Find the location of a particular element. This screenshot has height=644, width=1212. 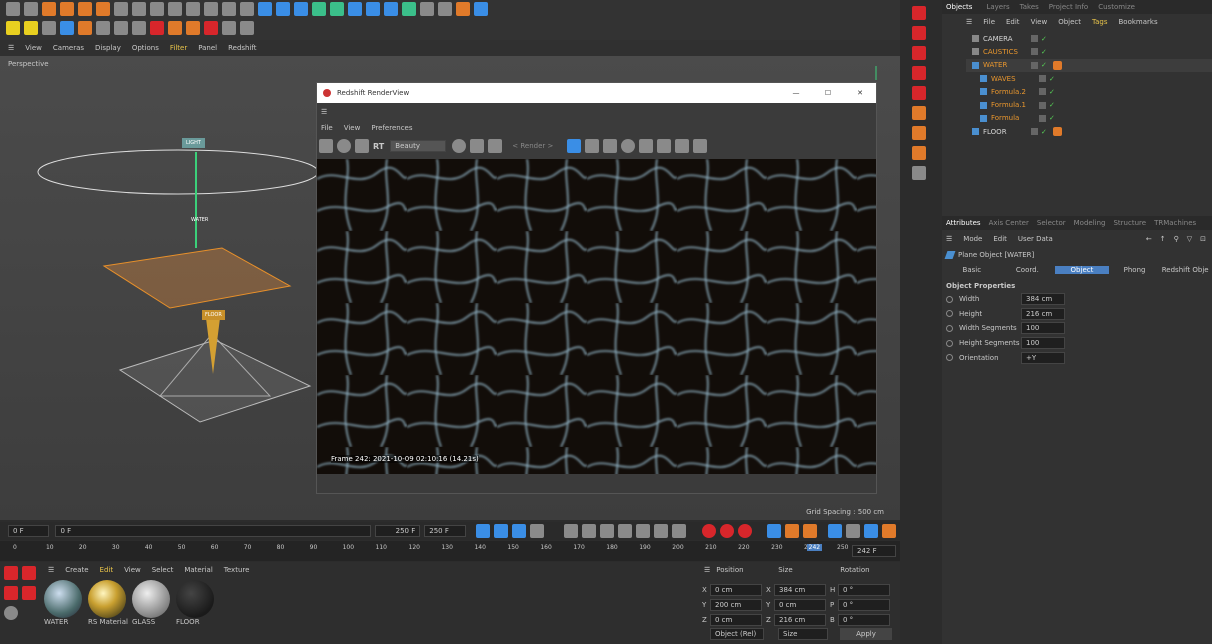

scale-key-icon is located at coordinates (791, 531).